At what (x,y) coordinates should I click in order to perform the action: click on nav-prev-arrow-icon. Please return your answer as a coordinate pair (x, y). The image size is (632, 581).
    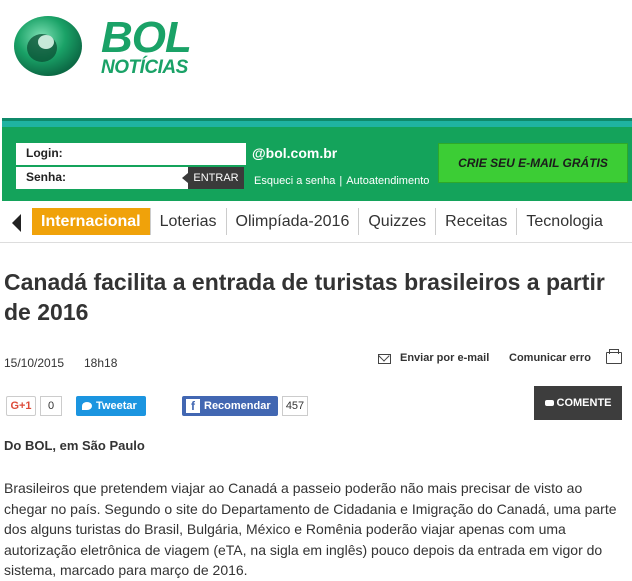
    Looking at the image, I should click on (16, 223).